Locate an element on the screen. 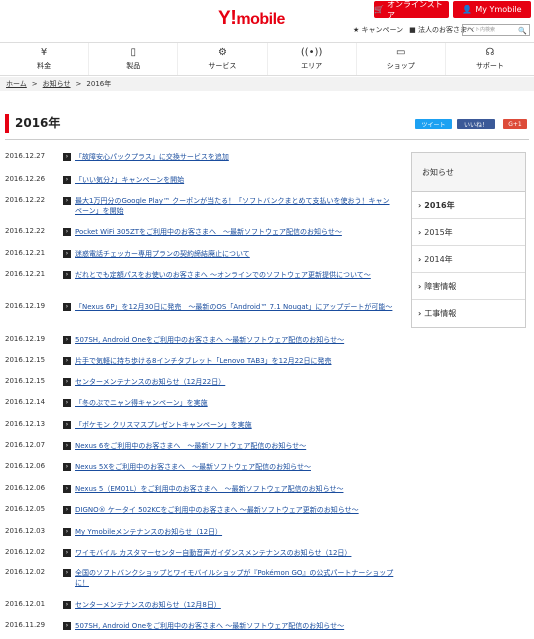 Image resolution: width=534 pixels, height=639 pixels. online-store-button: 🛒 オンラインストア is located at coordinates (411, 10).